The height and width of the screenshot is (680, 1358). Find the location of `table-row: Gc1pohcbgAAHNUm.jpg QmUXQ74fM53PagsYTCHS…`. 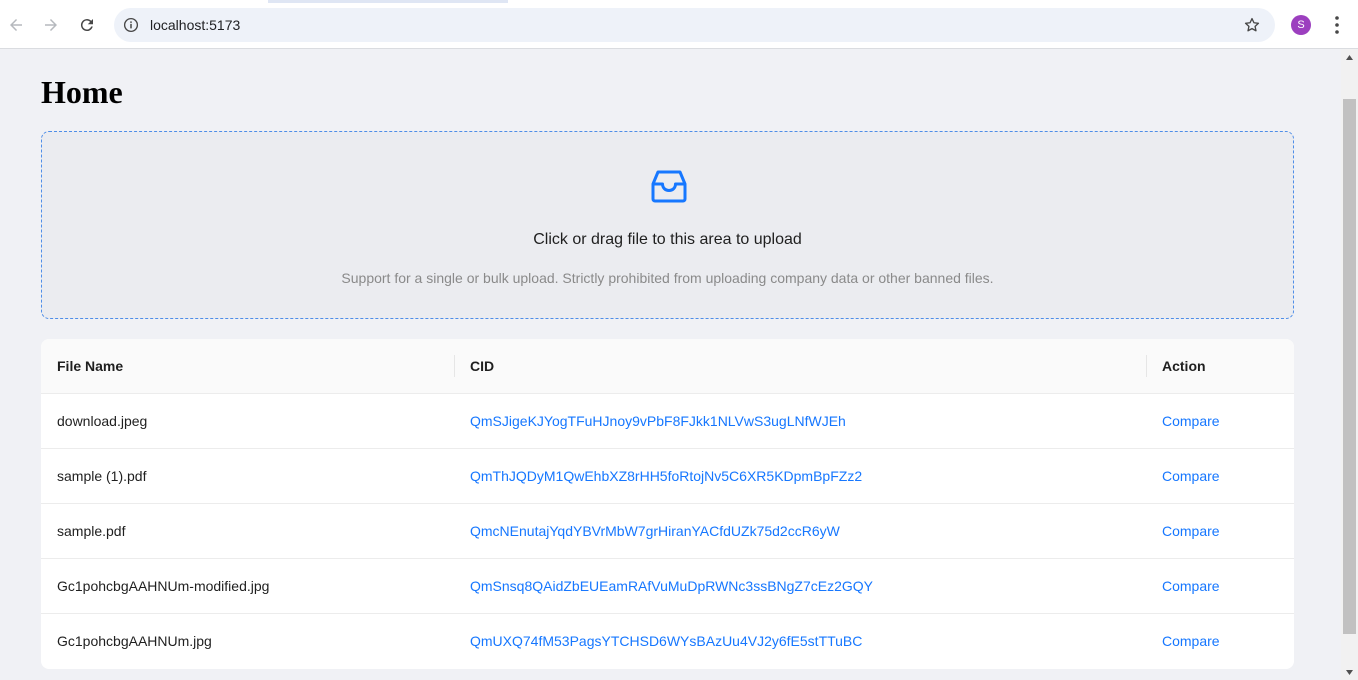

table-row: Gc1pohcbgAAHNUm.jpg QmUXQ74fM53PagsYTCHS… is located at coordinates (667, 641).